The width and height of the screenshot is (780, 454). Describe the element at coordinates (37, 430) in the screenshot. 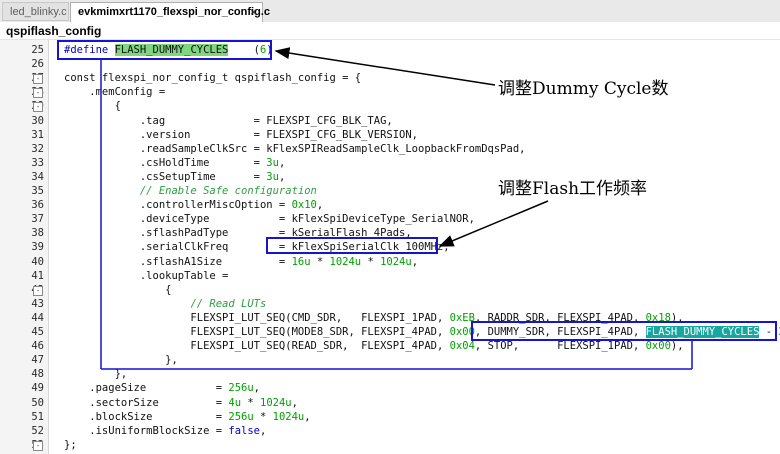

I see `line-number: 52` at that location.